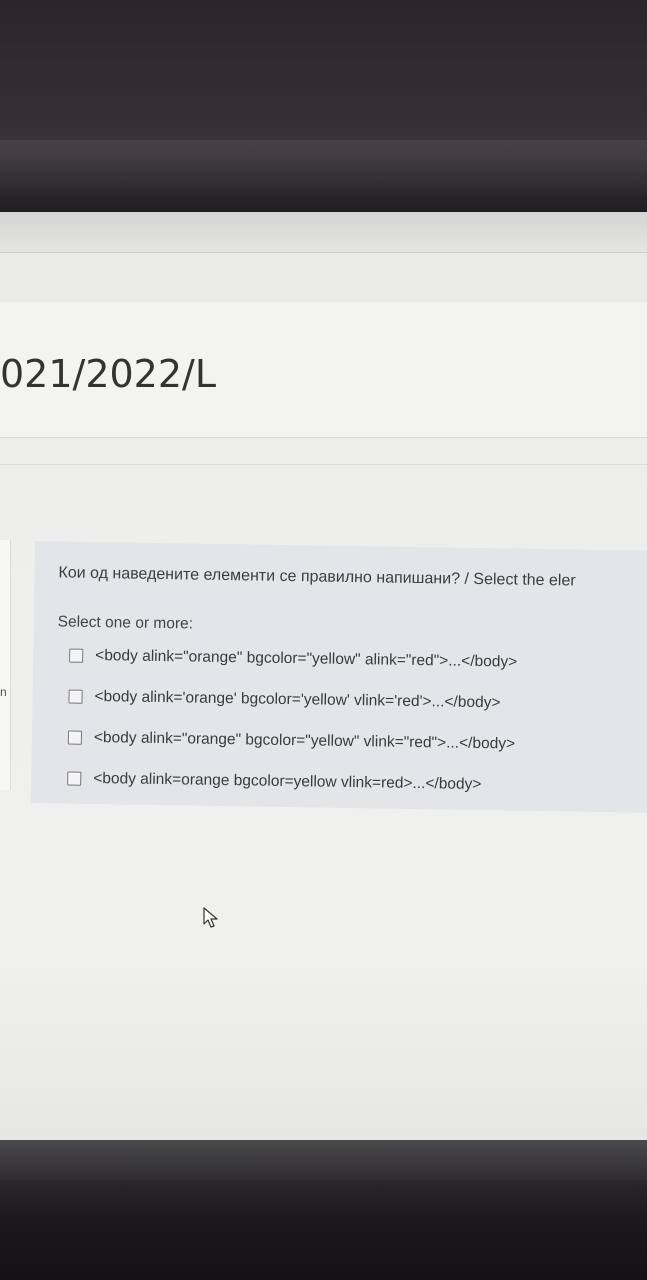  Describe the element at coordinates (108, 374) in the screenshot. I see `course-title: 021/2022/L` at that location.